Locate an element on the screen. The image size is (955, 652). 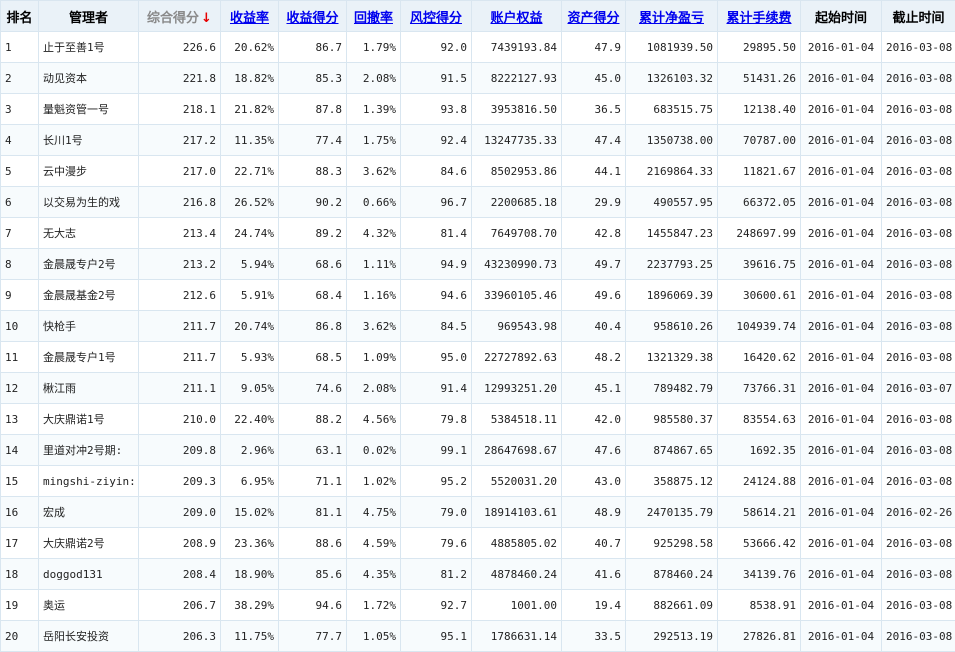
sort-link-return-rate: 收益率 is located at coordinates (249, 18).